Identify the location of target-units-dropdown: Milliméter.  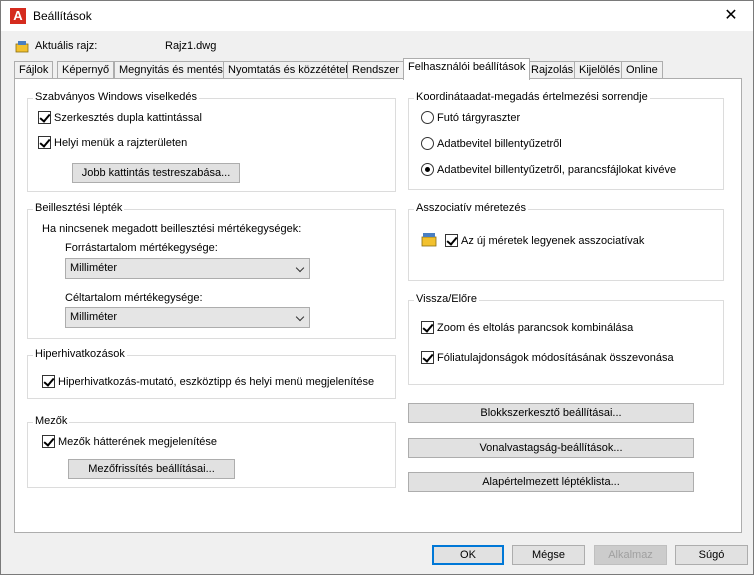
(187, 317).